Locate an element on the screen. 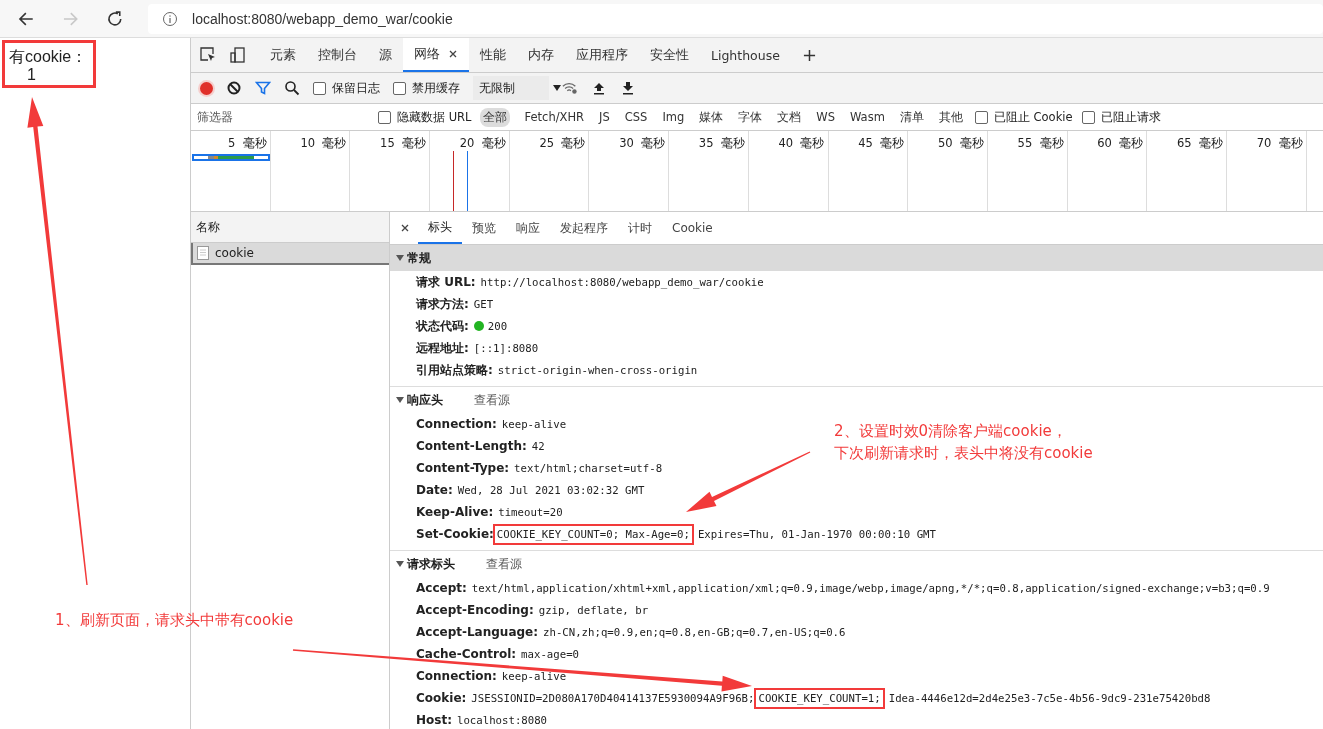  header-name: Accept: is located at coordinates (441, 588).